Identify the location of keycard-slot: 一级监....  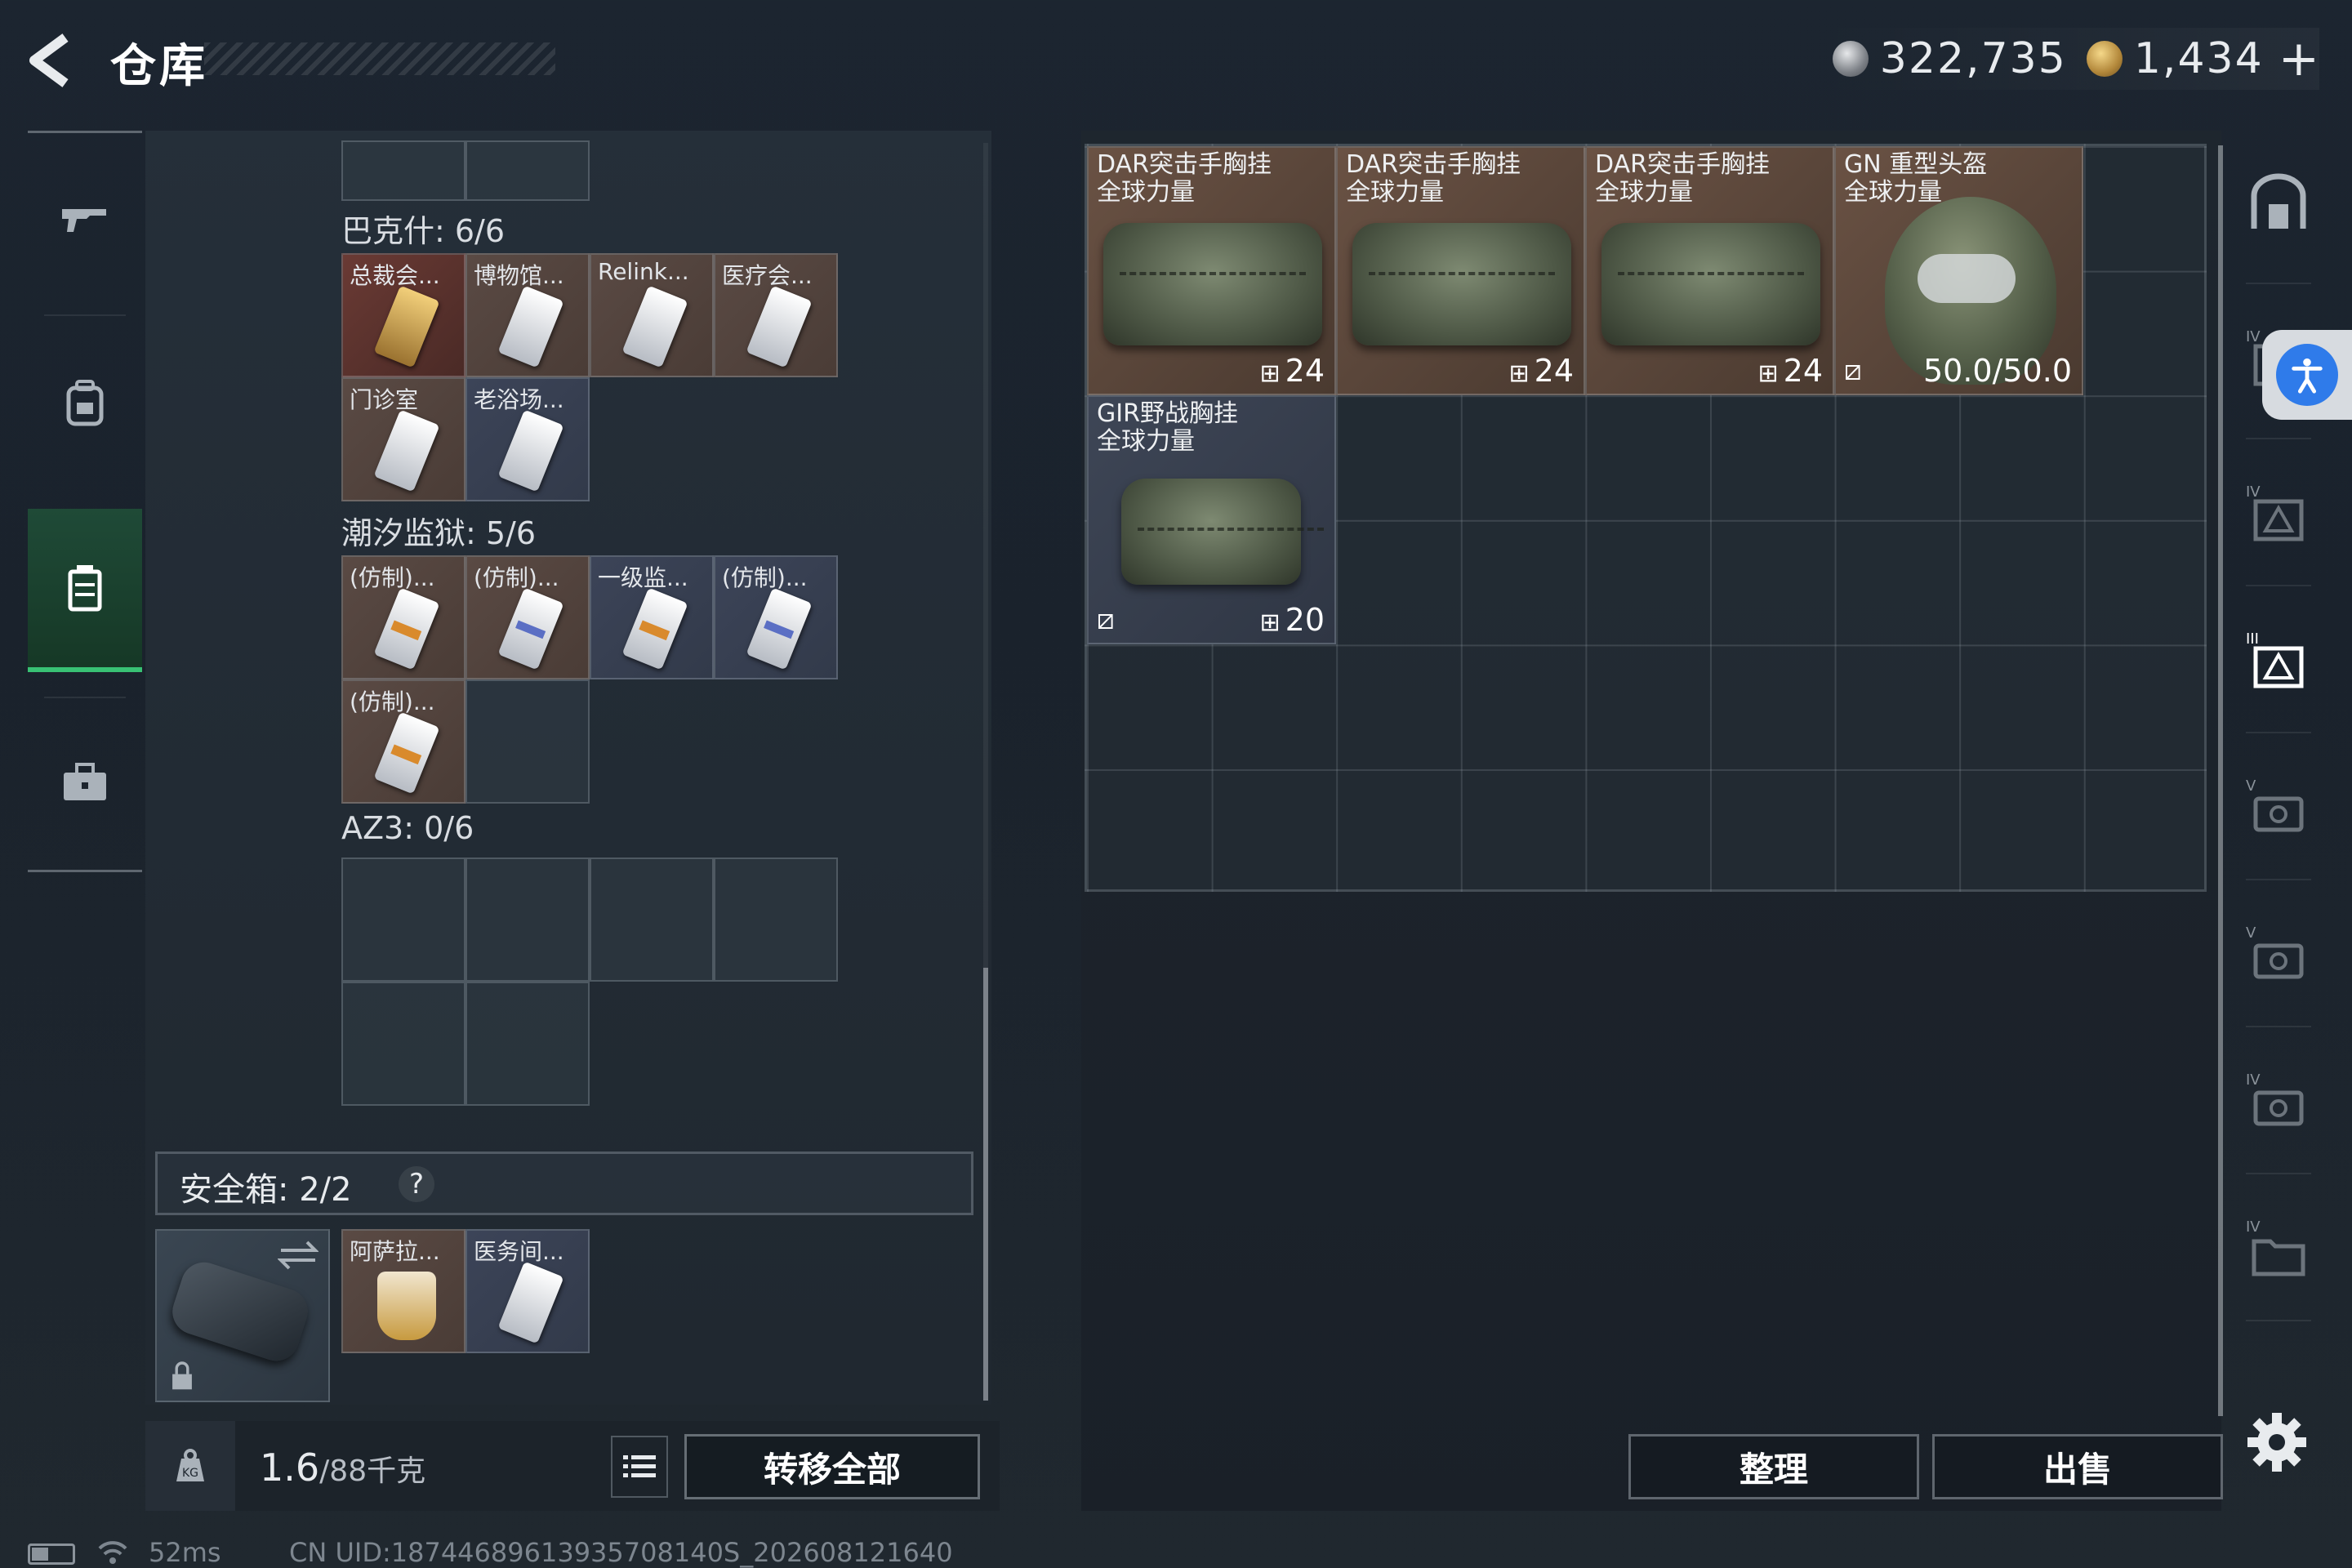
(652, 617).